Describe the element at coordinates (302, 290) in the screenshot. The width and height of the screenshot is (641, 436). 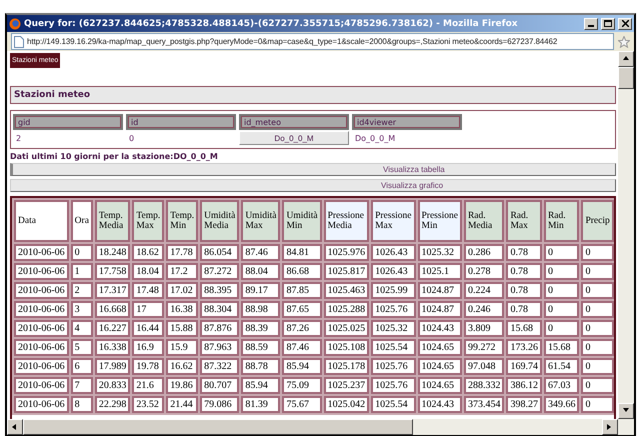
I see `table-cell: 87.85` at that location.